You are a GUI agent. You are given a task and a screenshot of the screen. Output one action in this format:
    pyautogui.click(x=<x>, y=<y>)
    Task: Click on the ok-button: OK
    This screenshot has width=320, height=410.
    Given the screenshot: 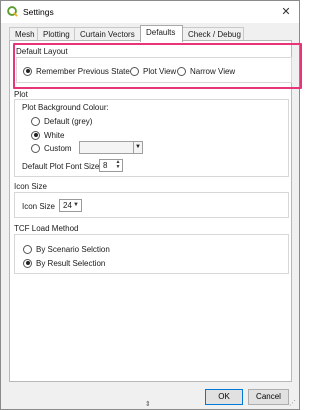 What is the action you would take?
    pyautogui.click(x=224, y=397)
    